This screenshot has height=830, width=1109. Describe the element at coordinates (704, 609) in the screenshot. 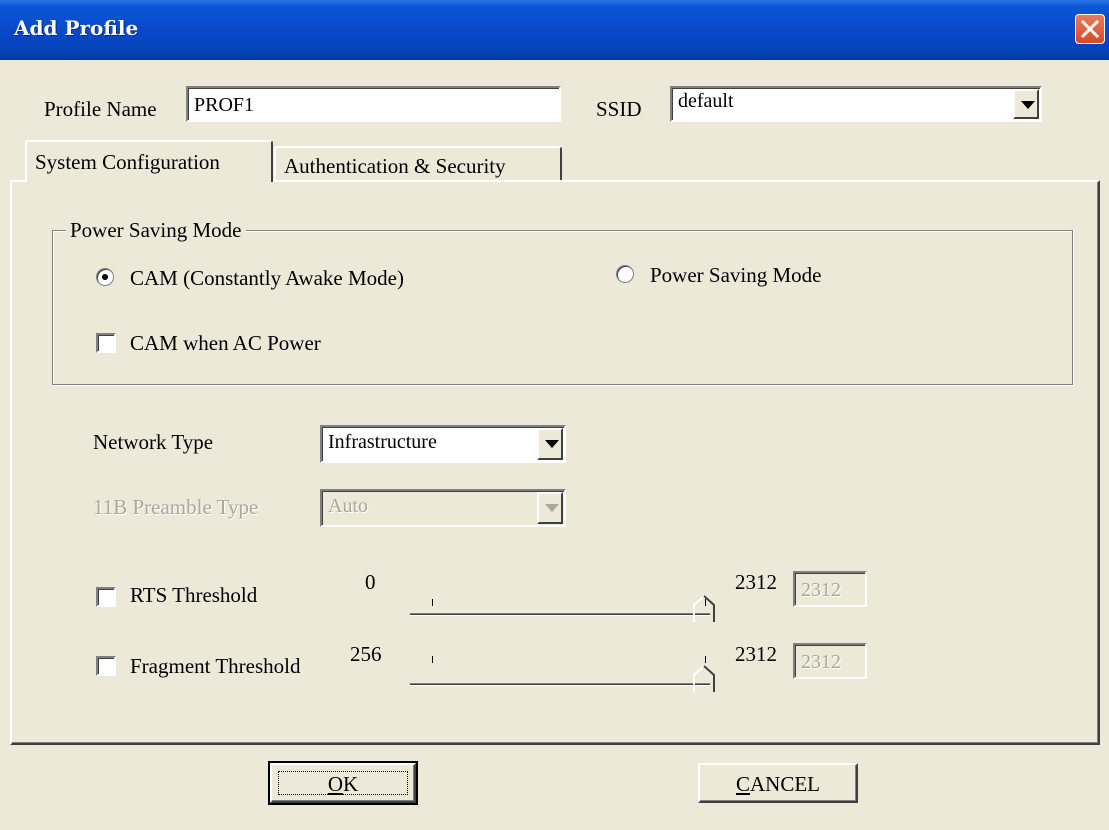

I see `rts-slider-thumb` at that location.